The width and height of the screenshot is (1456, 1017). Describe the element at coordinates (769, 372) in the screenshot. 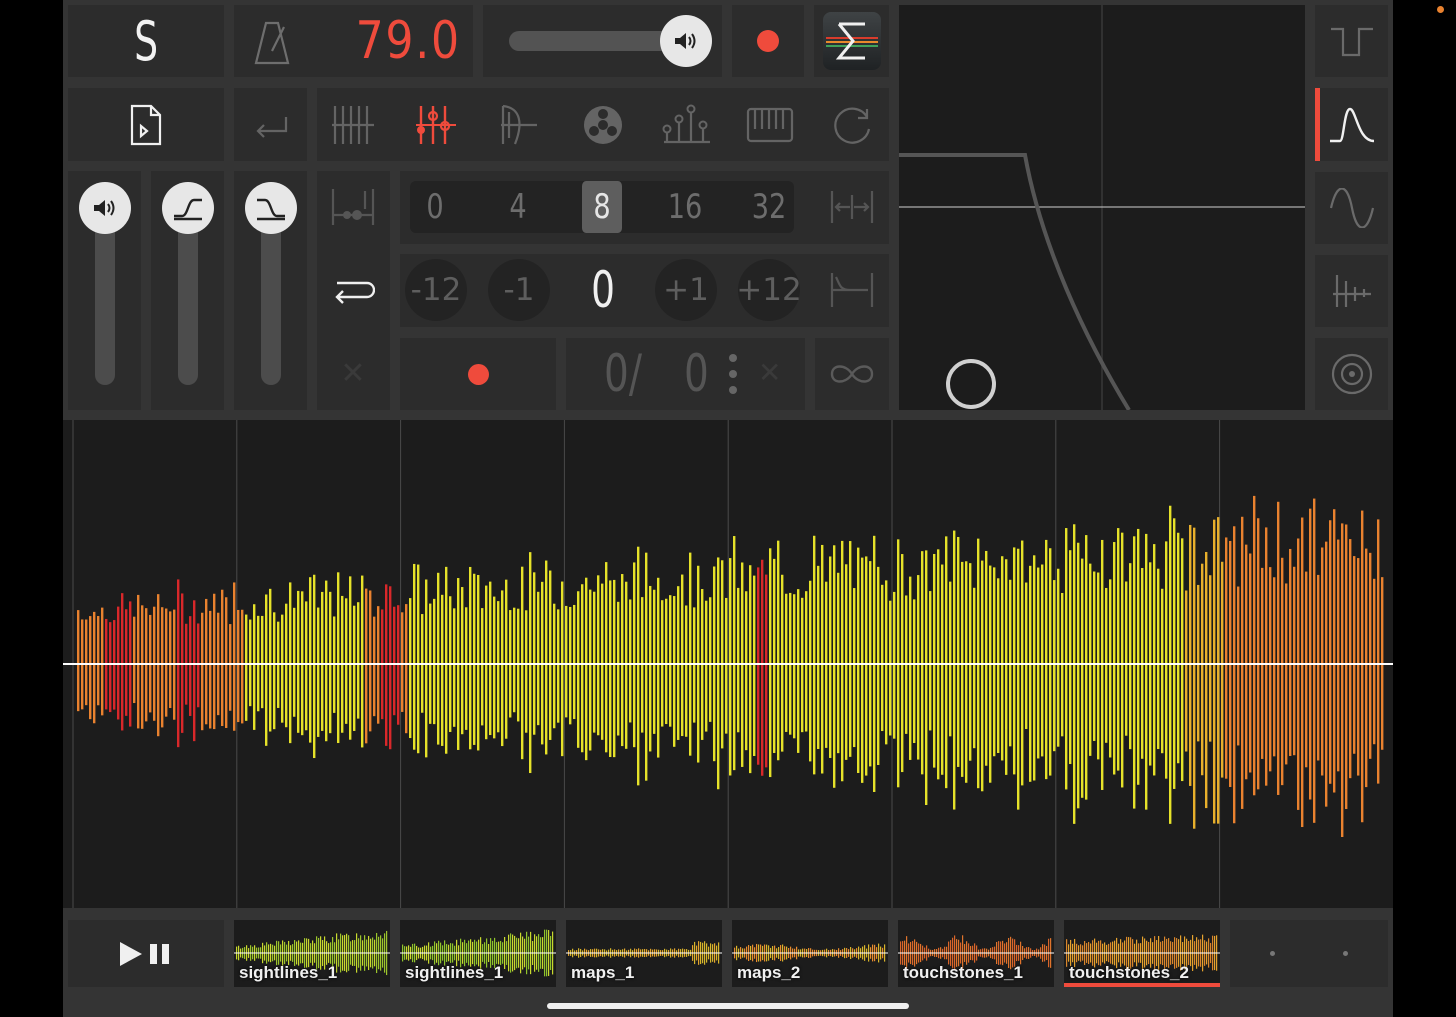

I see `counter-clear-icon: ✕` at that location.